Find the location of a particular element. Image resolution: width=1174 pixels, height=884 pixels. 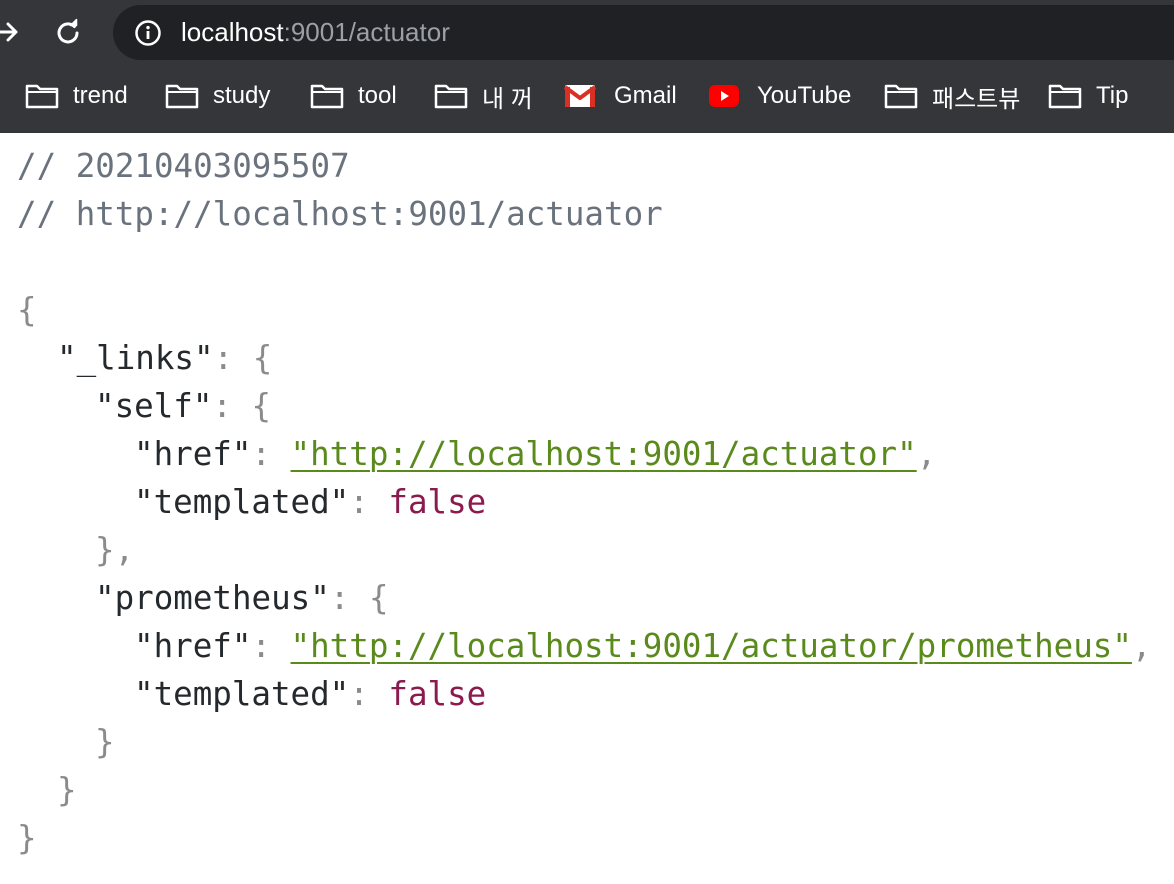

bookmark-label: Tip is located at coordinates (1112, 95).